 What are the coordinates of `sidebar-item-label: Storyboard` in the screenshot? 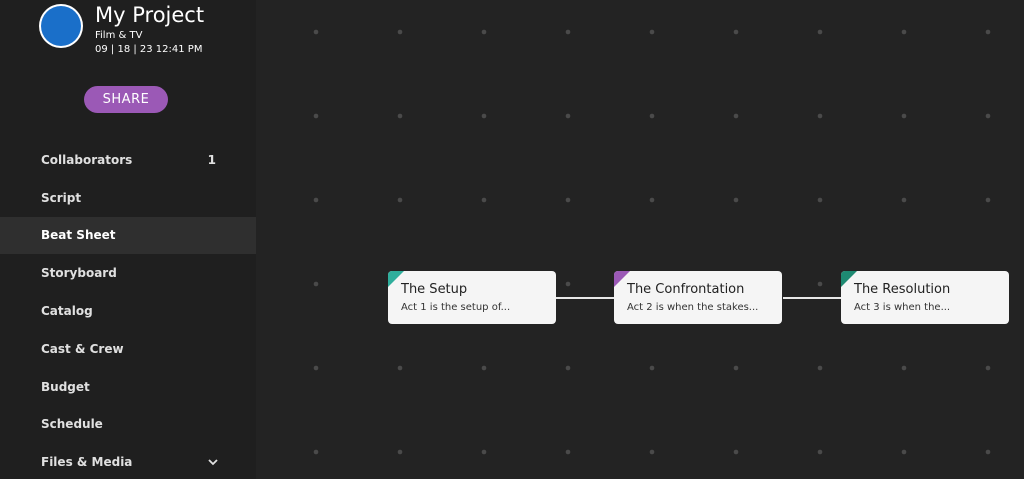 It's located at (79, 273).